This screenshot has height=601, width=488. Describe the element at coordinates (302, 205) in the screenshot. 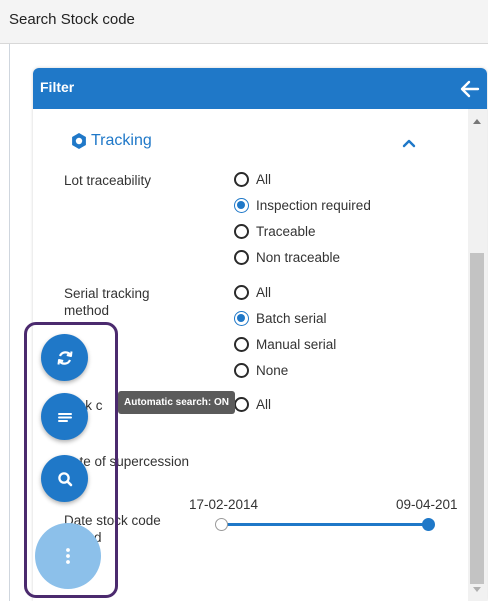

I see `lot-option-inspection-required: Inspection required` at that location.